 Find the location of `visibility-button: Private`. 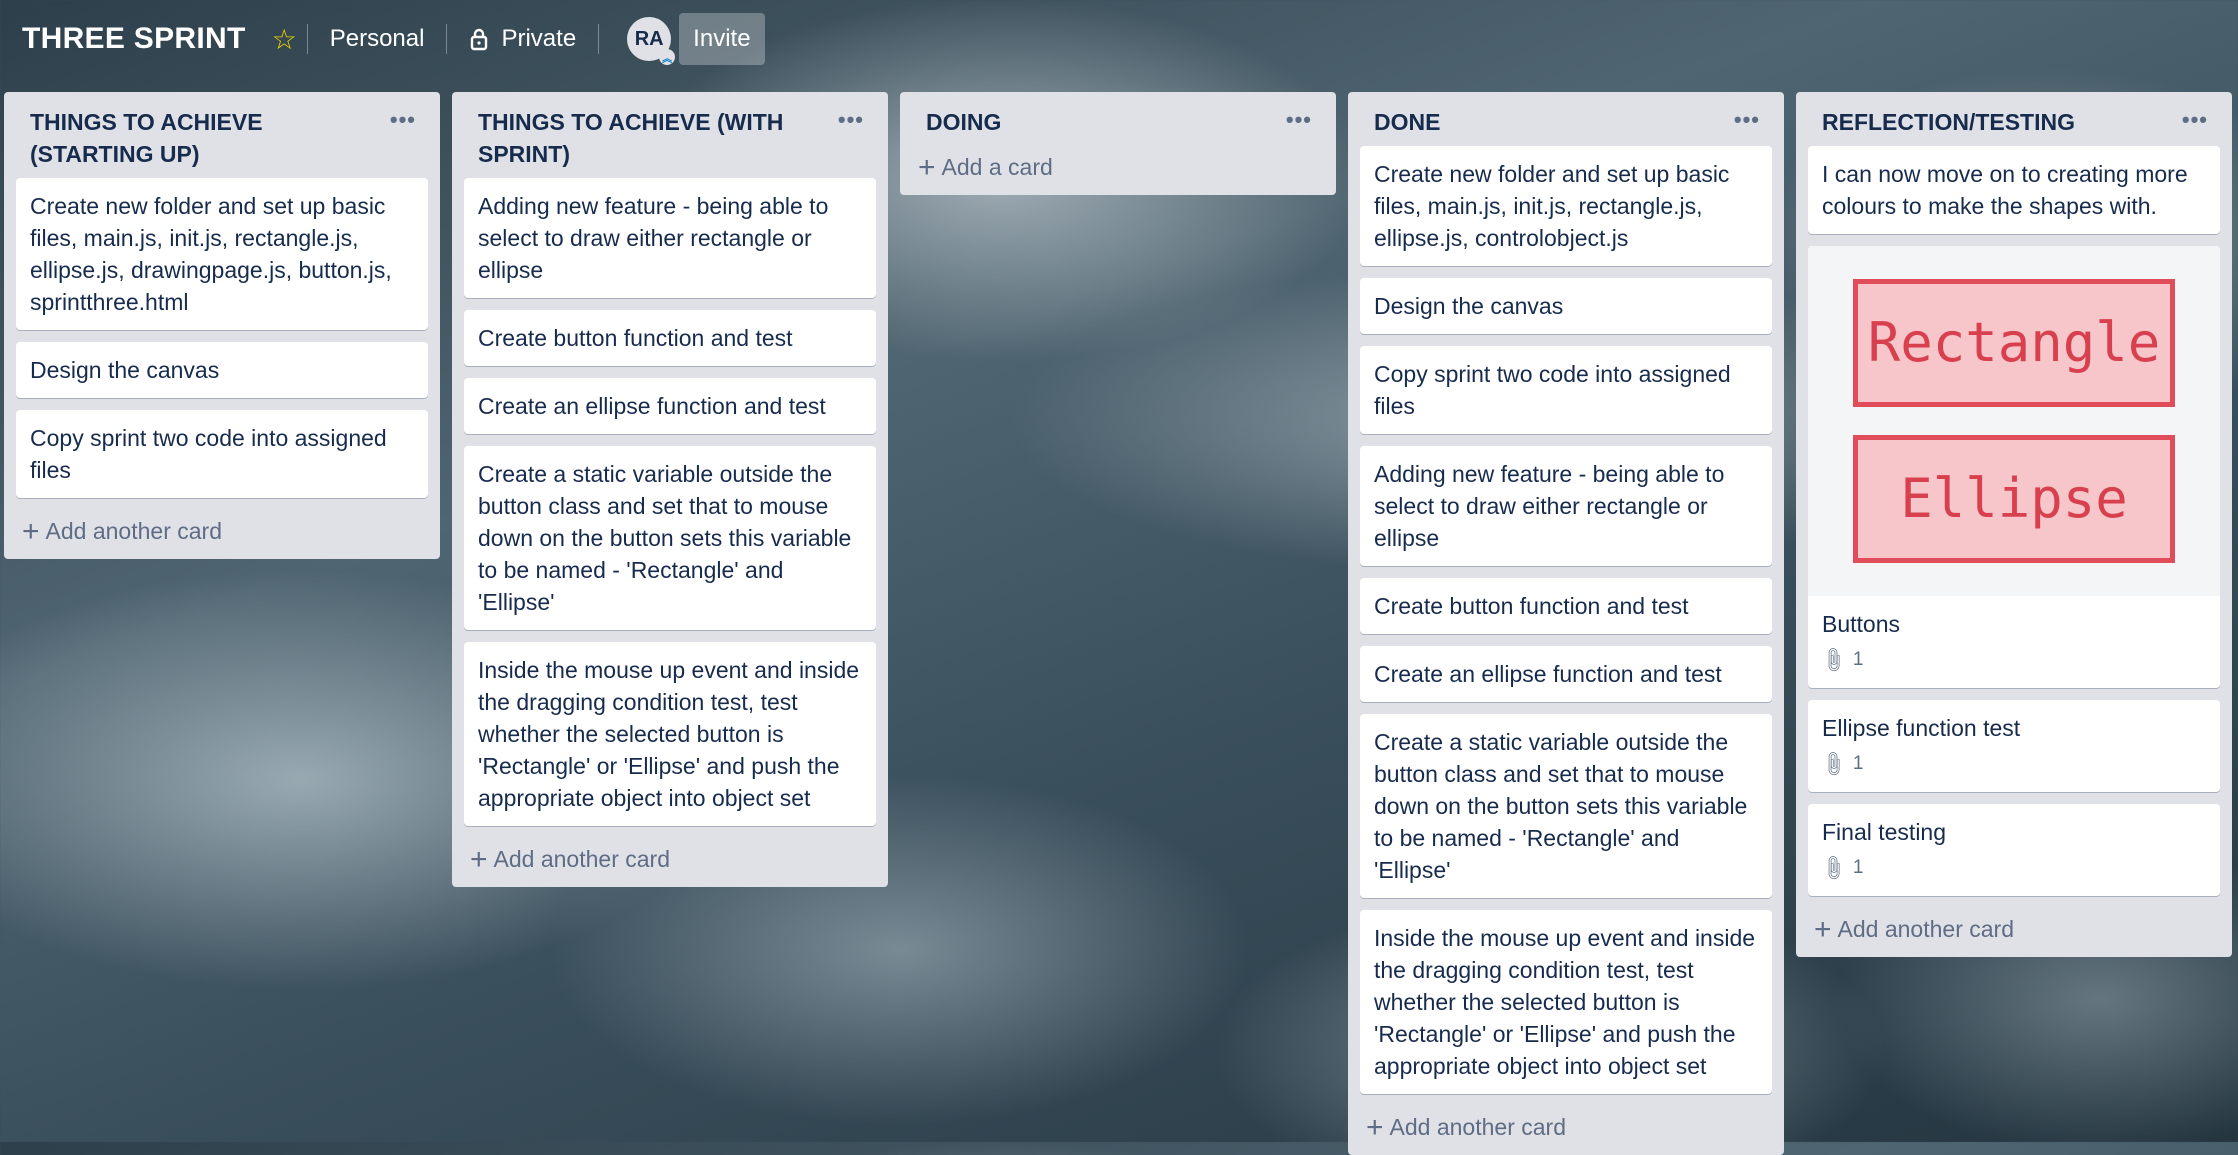

visibility-button: Private is located at coordinates (522, 39).